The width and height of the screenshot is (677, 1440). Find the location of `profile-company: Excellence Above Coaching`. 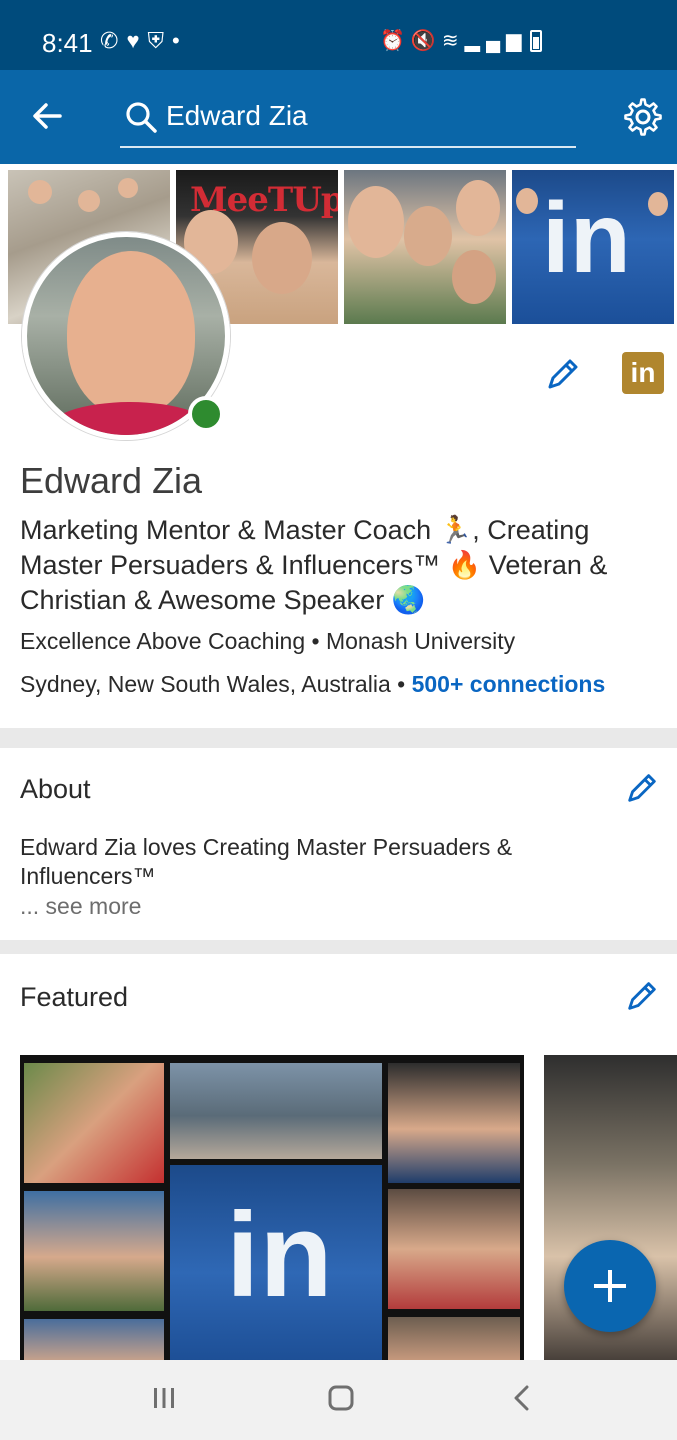

profile-company: Excellence Above Coaching is located at coordinates (162, 641).